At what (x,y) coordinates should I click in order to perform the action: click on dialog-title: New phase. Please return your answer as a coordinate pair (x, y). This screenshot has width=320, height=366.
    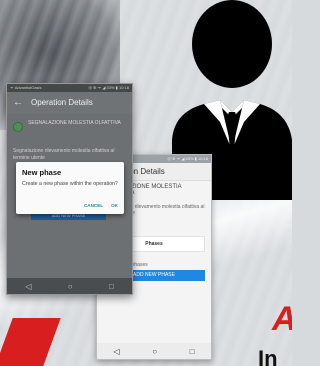
    Looking at the image, I should click on (42, 172).